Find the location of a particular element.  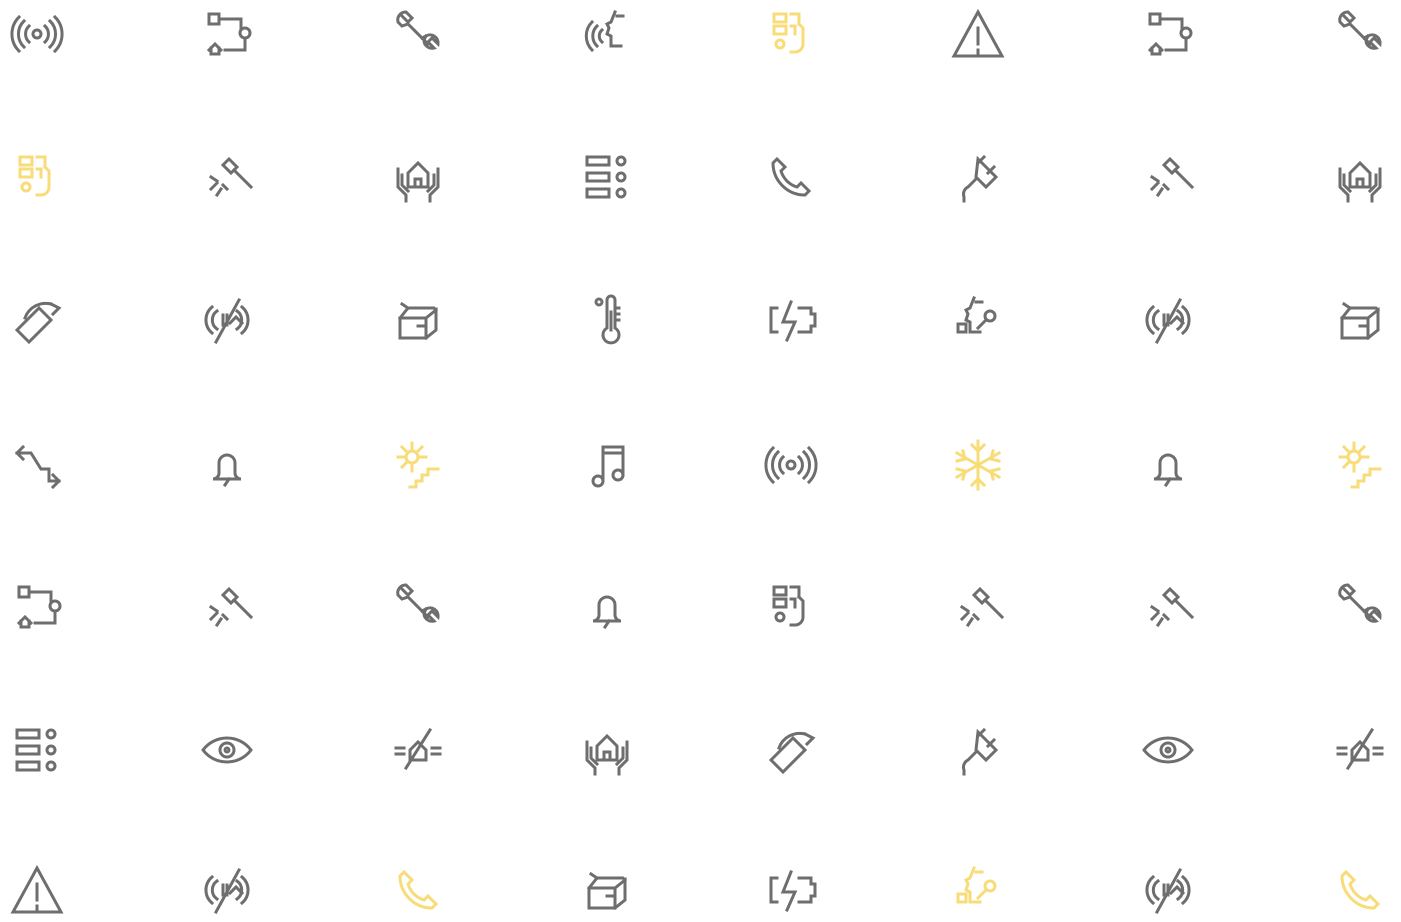

thermometer-icon is located at coordinates (607, 320).